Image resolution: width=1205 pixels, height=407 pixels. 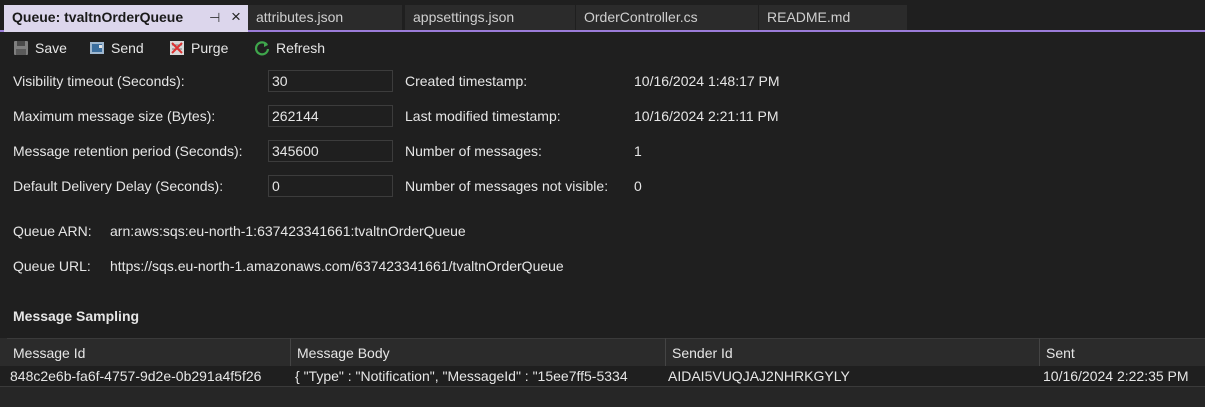 What do you see at coordinates (483, 116) in the screenshot?
I see `modified-timestamp-label: Last modified timestamp:` at bounding box center [483, 116].